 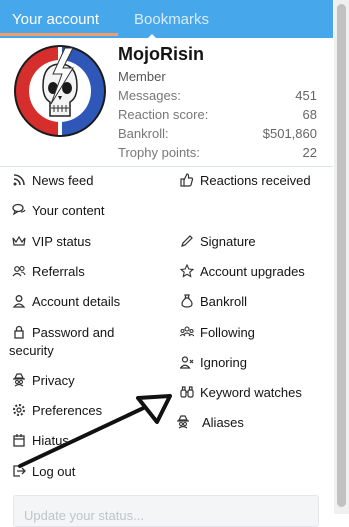 What do you see at coordinates (309, 114) in the screenshot?
I see `stat-value: 68` at bounding box center [309, 114].